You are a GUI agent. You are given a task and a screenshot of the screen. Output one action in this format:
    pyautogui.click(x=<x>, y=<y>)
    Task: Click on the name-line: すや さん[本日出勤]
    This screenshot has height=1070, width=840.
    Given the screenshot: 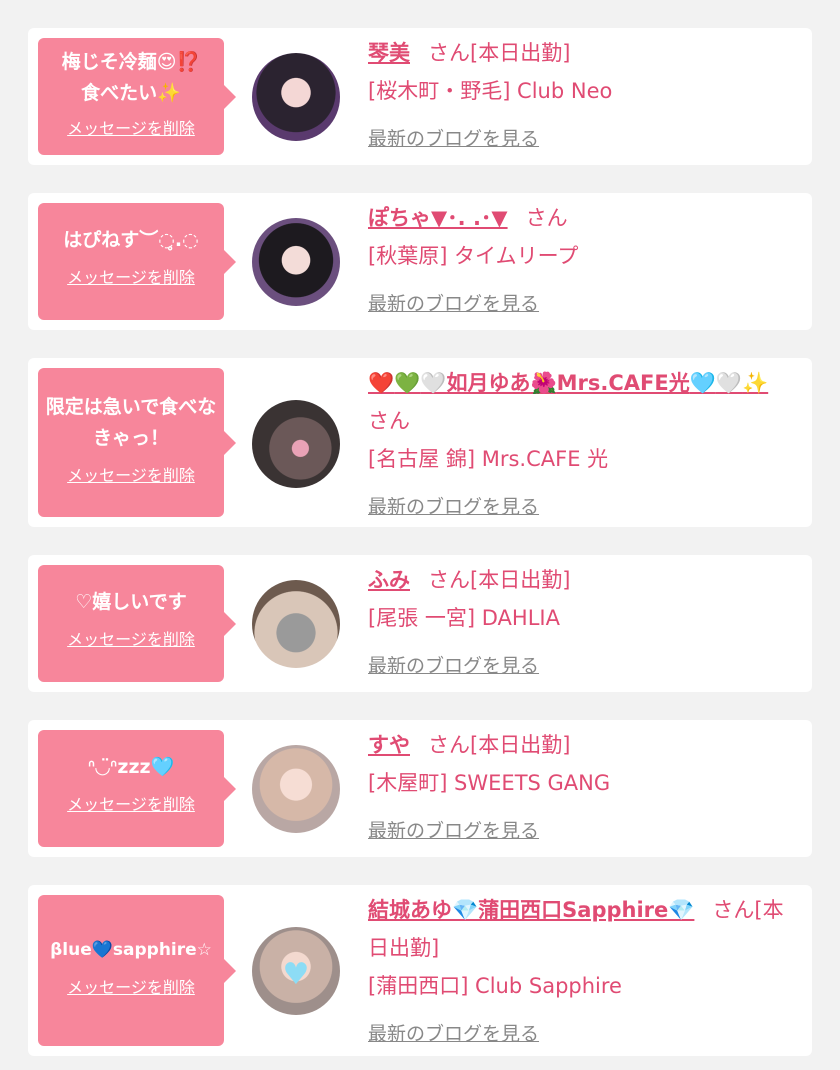 What is the action you would take?
    pyautogui.click(x=578, y=745)
    